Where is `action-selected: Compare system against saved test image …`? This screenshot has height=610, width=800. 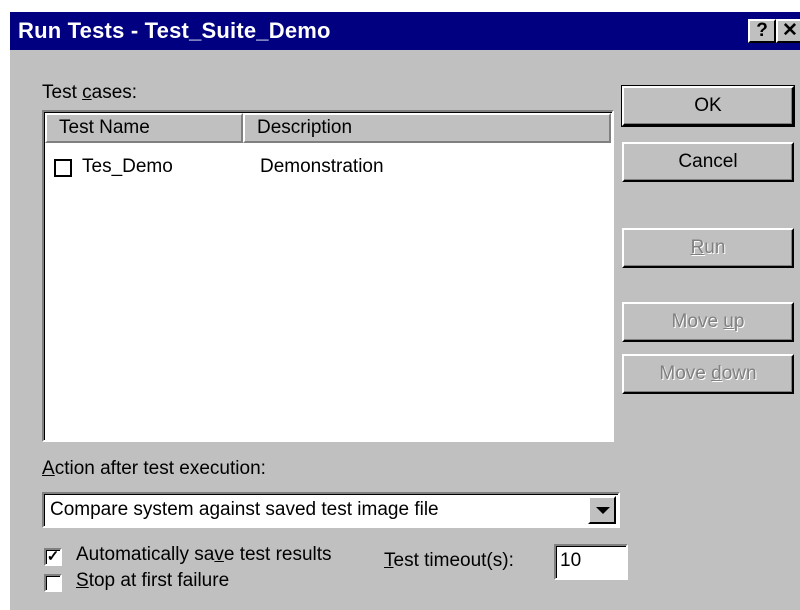
action-selected: Compare system against saved test image … is located at coordinates (244, 509).